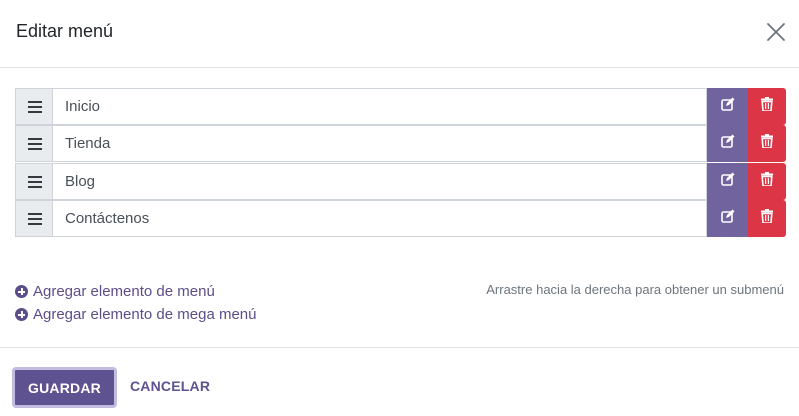  What do you see at coordinates (379, 218) in the screenshot?
I see `menu-item-label-field: Contáctenos` at bounding box center [379, 218].